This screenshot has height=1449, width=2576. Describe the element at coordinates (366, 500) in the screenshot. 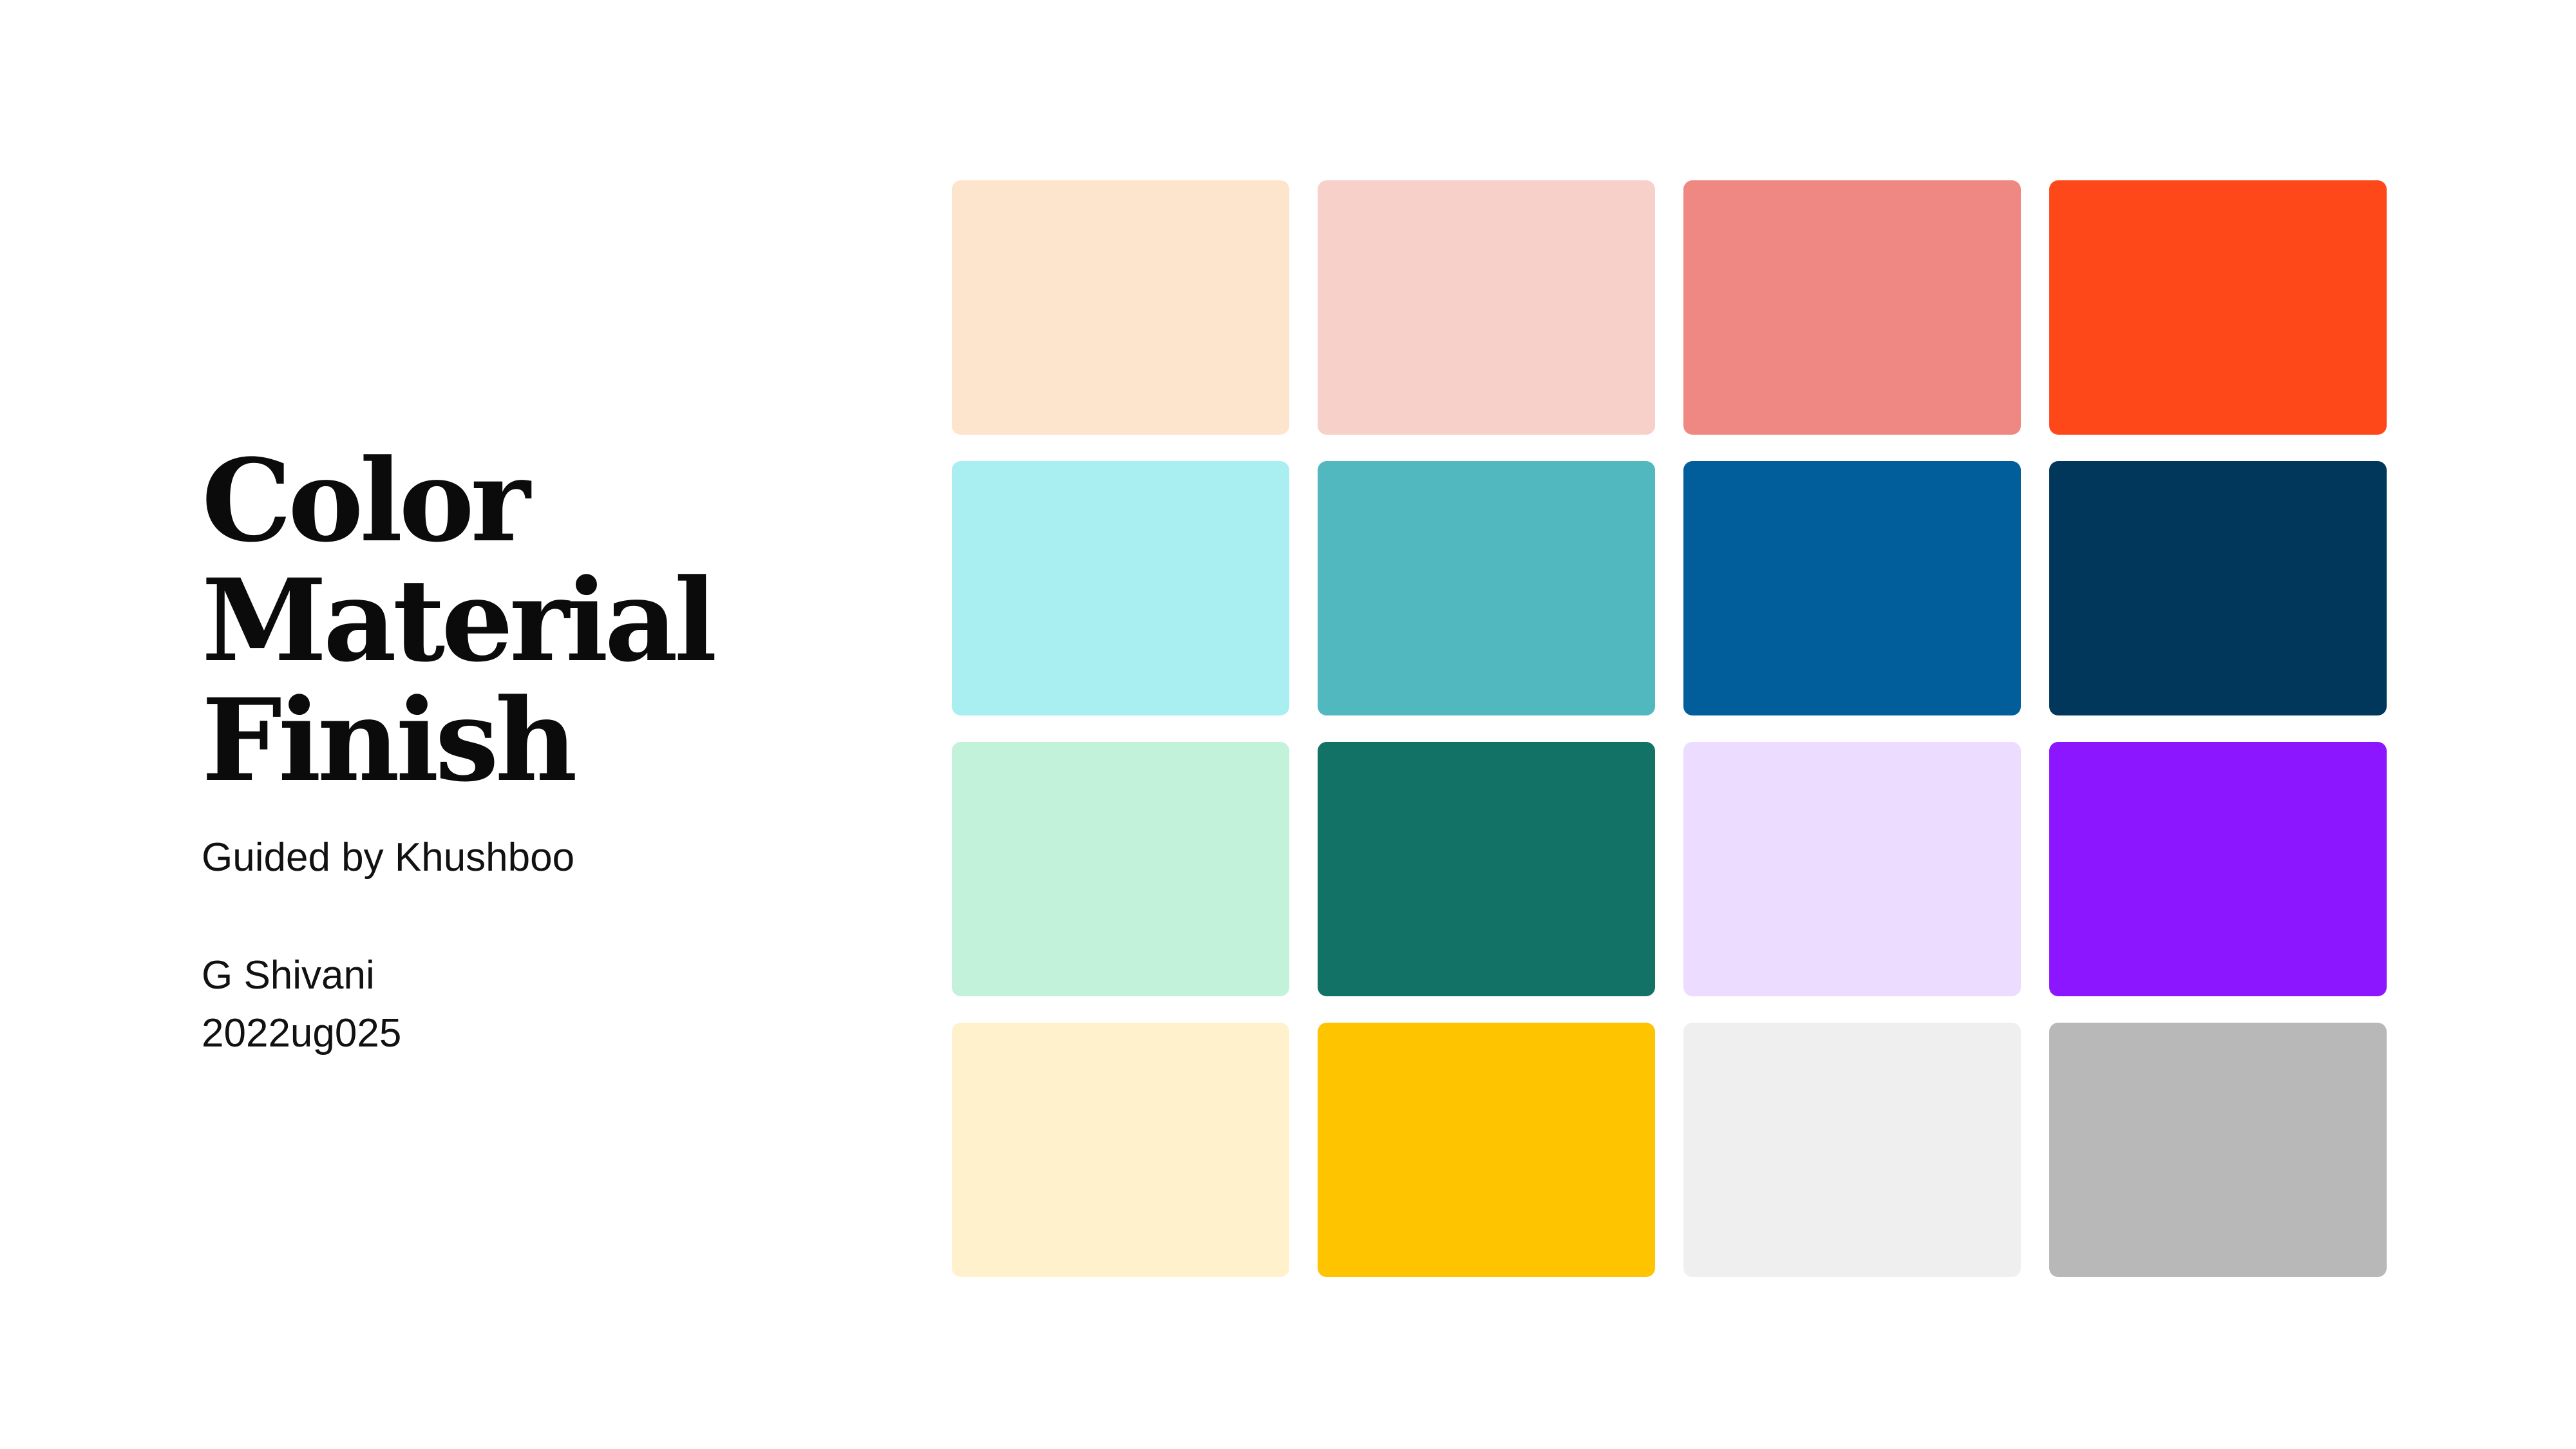

I see `title-line-color: Color` at that location.